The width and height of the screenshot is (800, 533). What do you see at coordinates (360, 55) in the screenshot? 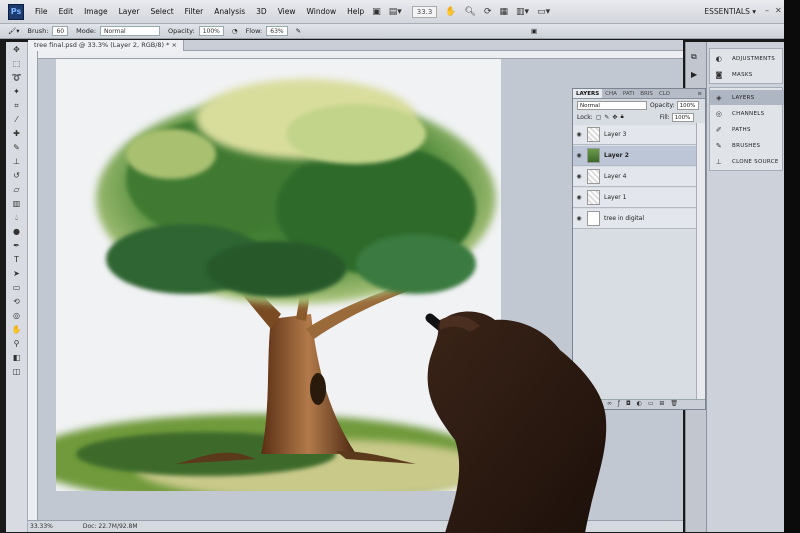
I see `horizontal-ruler` at bounding box center [360, 55].